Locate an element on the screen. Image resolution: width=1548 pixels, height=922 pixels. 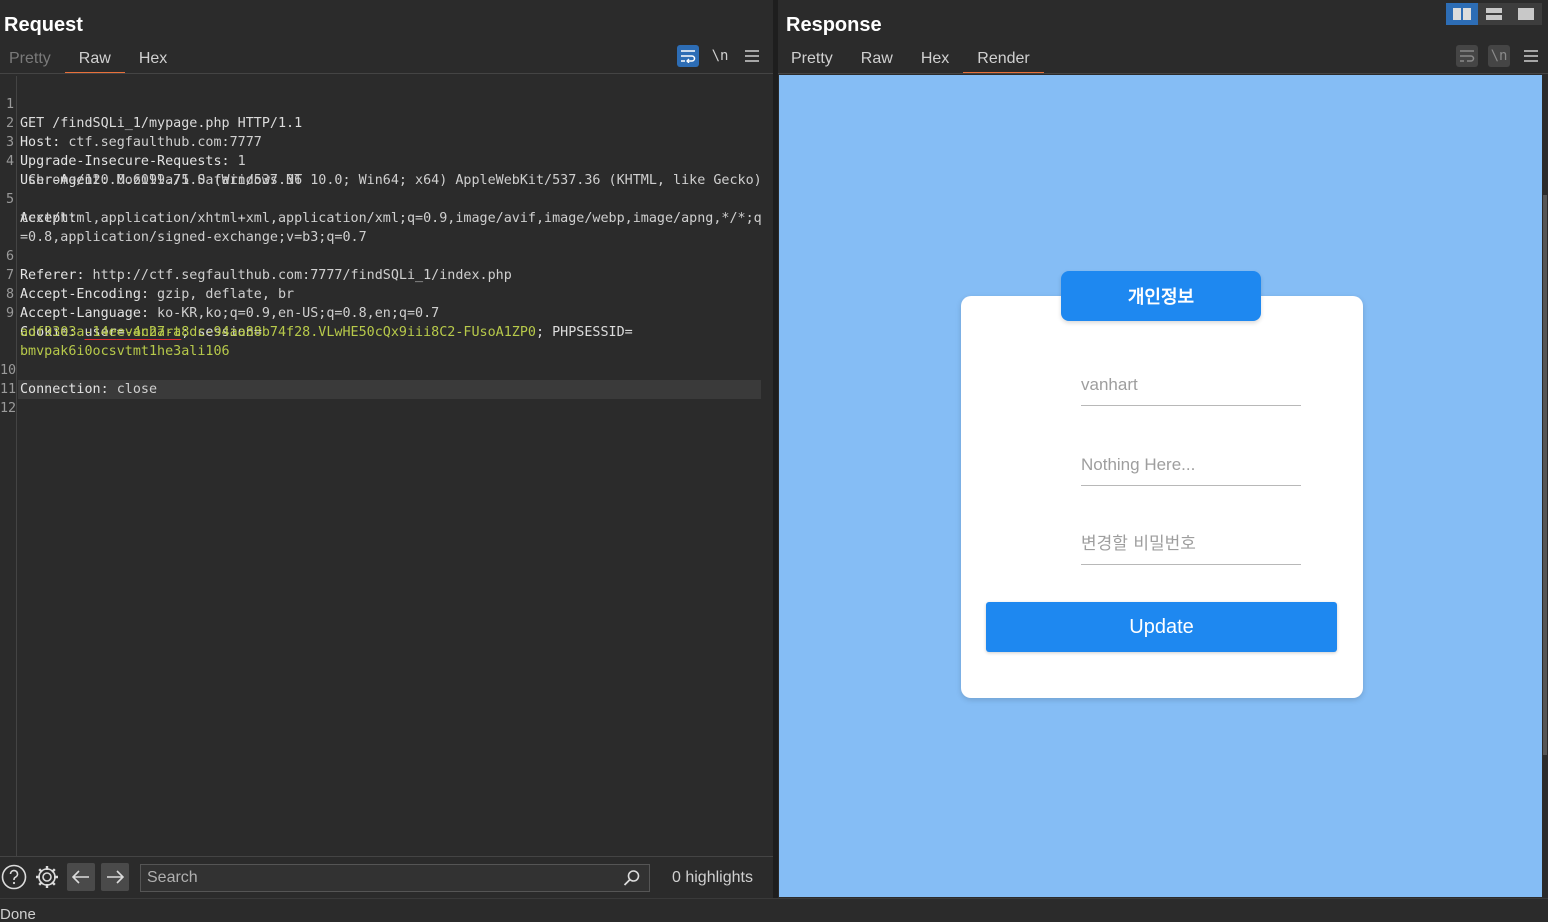
layout-single-icon is located at coordinates (1526, 14).